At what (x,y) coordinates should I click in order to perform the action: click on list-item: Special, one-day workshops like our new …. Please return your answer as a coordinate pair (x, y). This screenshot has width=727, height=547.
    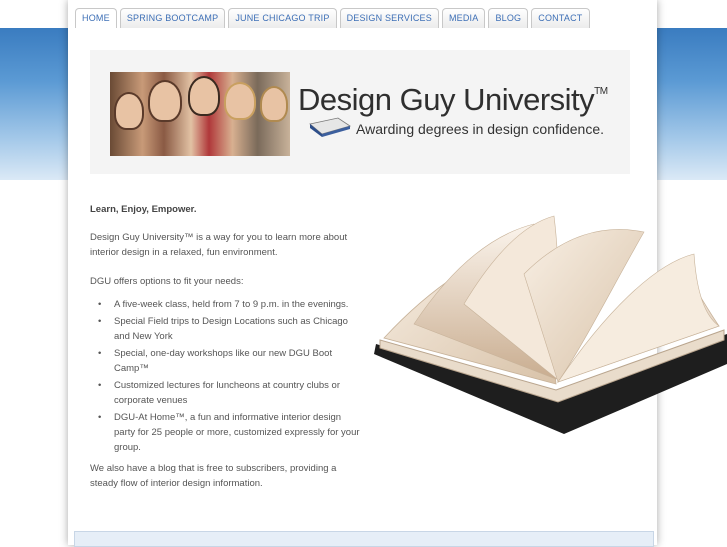
    Looking at the image, I should click on (229, 361).